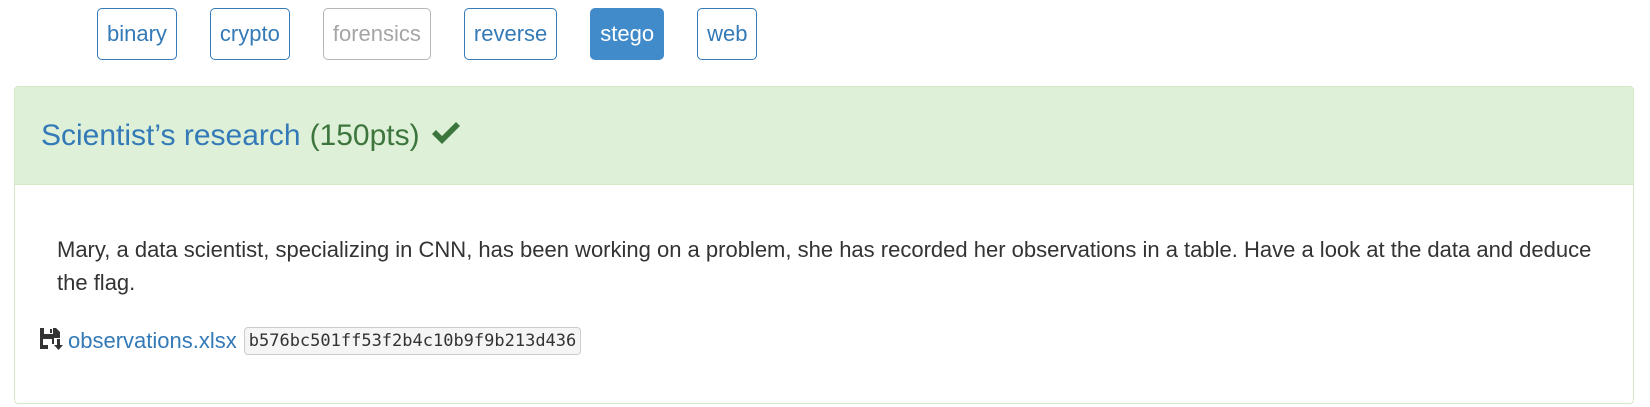 This screenshot has width=1650, height=407. Describe the element at coordinates (249, 34) in the screenshot. I see `filter-crypto-button: crypto` at that location.